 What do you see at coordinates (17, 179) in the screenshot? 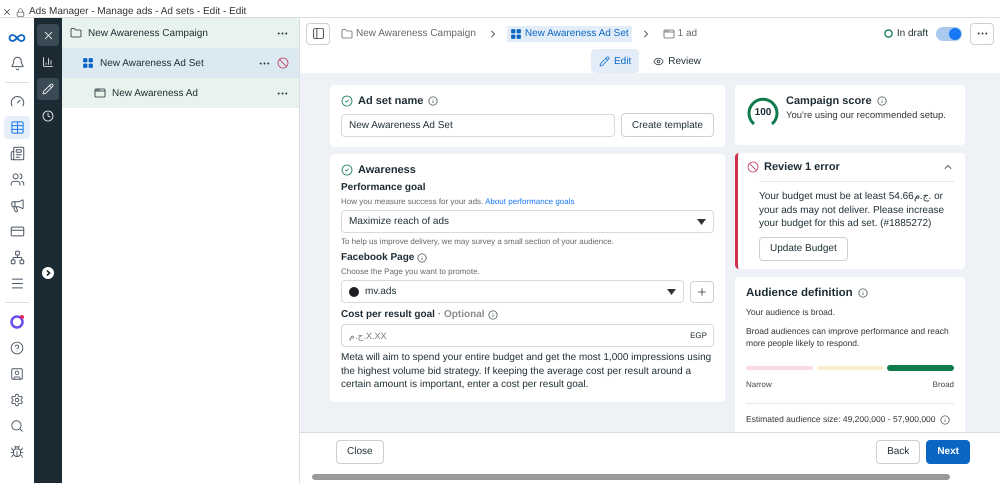
I see `people-icon` at bounding box center [17, 179].